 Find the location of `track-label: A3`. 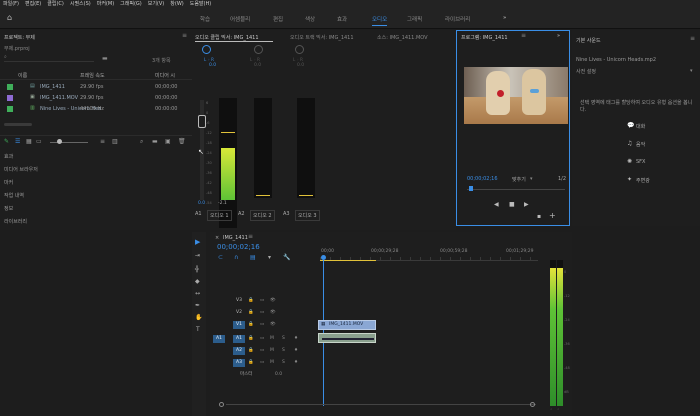

track-label: A3 is located at coordinates (239, 363).